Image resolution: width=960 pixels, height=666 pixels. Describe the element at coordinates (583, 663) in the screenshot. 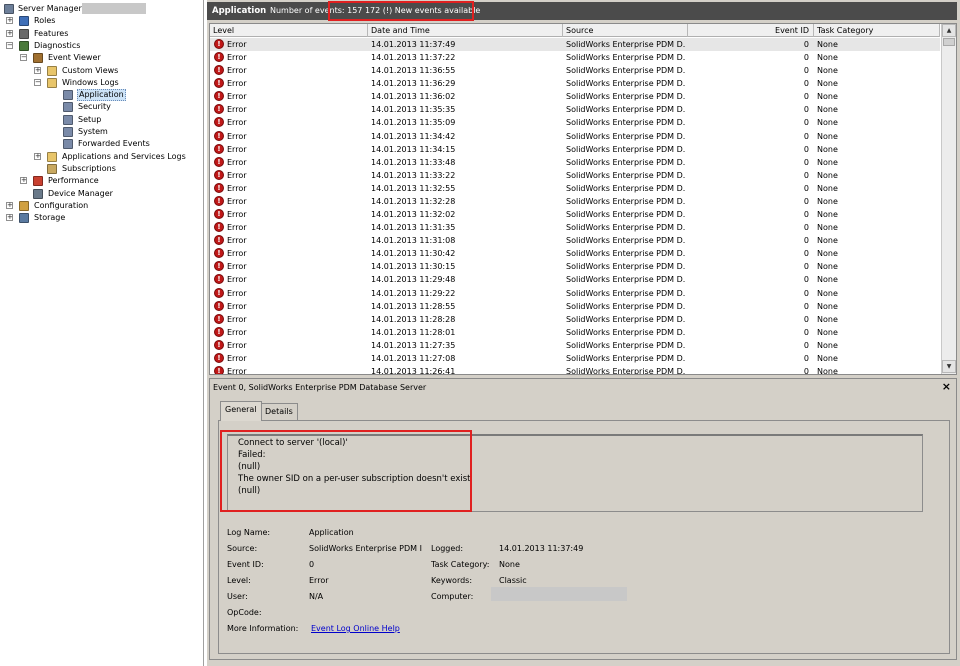

I see `bottom-edge` at that location.